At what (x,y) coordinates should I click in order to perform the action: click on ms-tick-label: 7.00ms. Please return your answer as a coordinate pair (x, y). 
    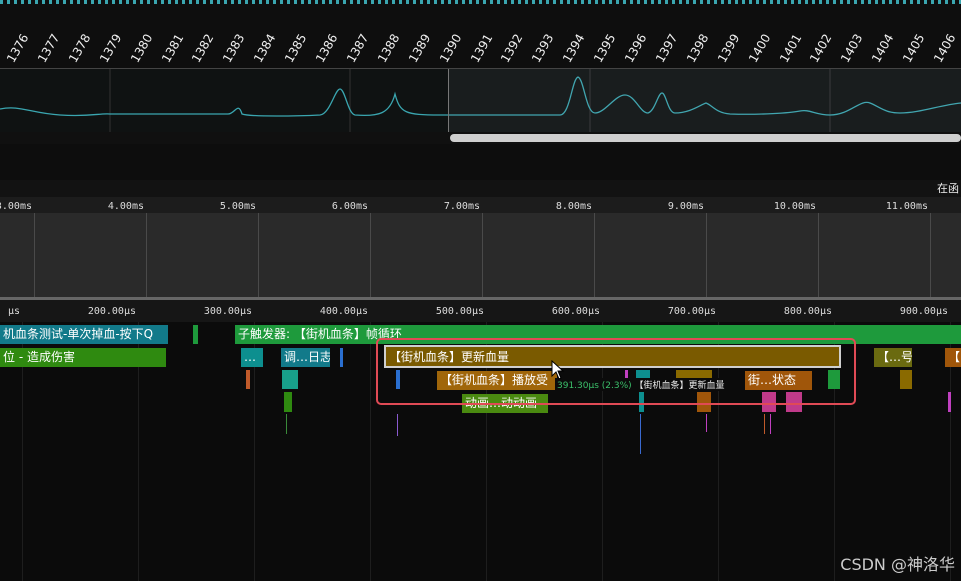
    Looking at the image, I should click on (461, 206).